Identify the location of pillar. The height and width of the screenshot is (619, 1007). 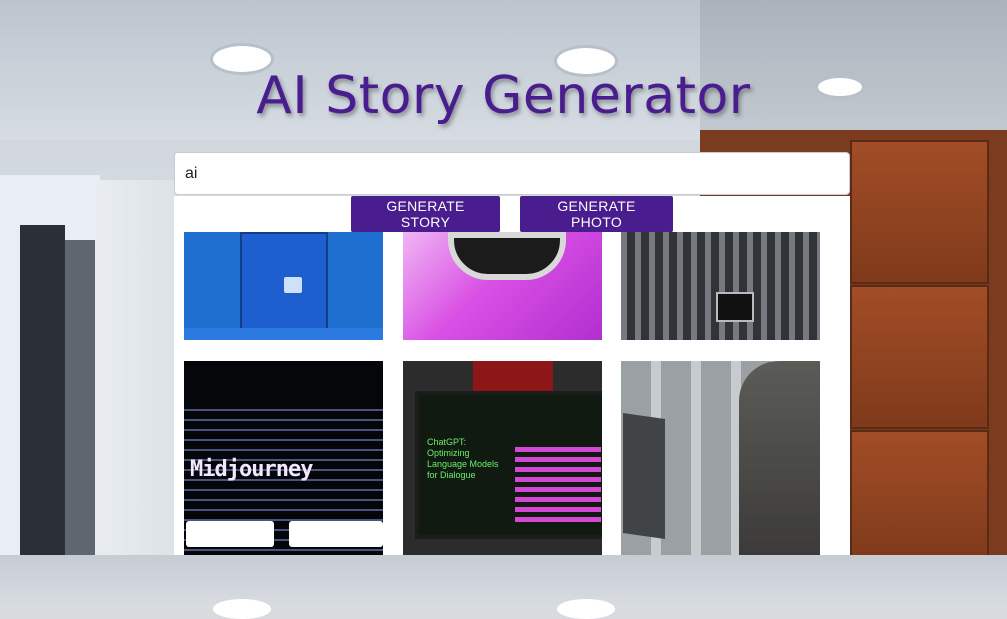
(135, 367).